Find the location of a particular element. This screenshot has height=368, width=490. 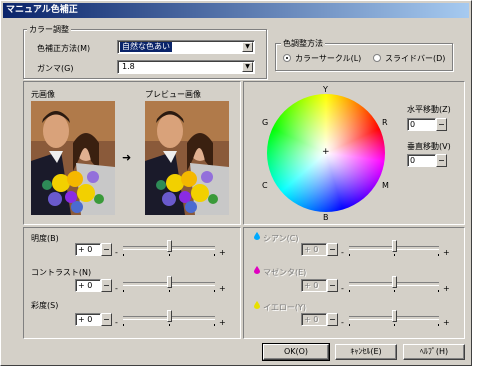

wheel-label-r: R is located at coordinates (385, 122).